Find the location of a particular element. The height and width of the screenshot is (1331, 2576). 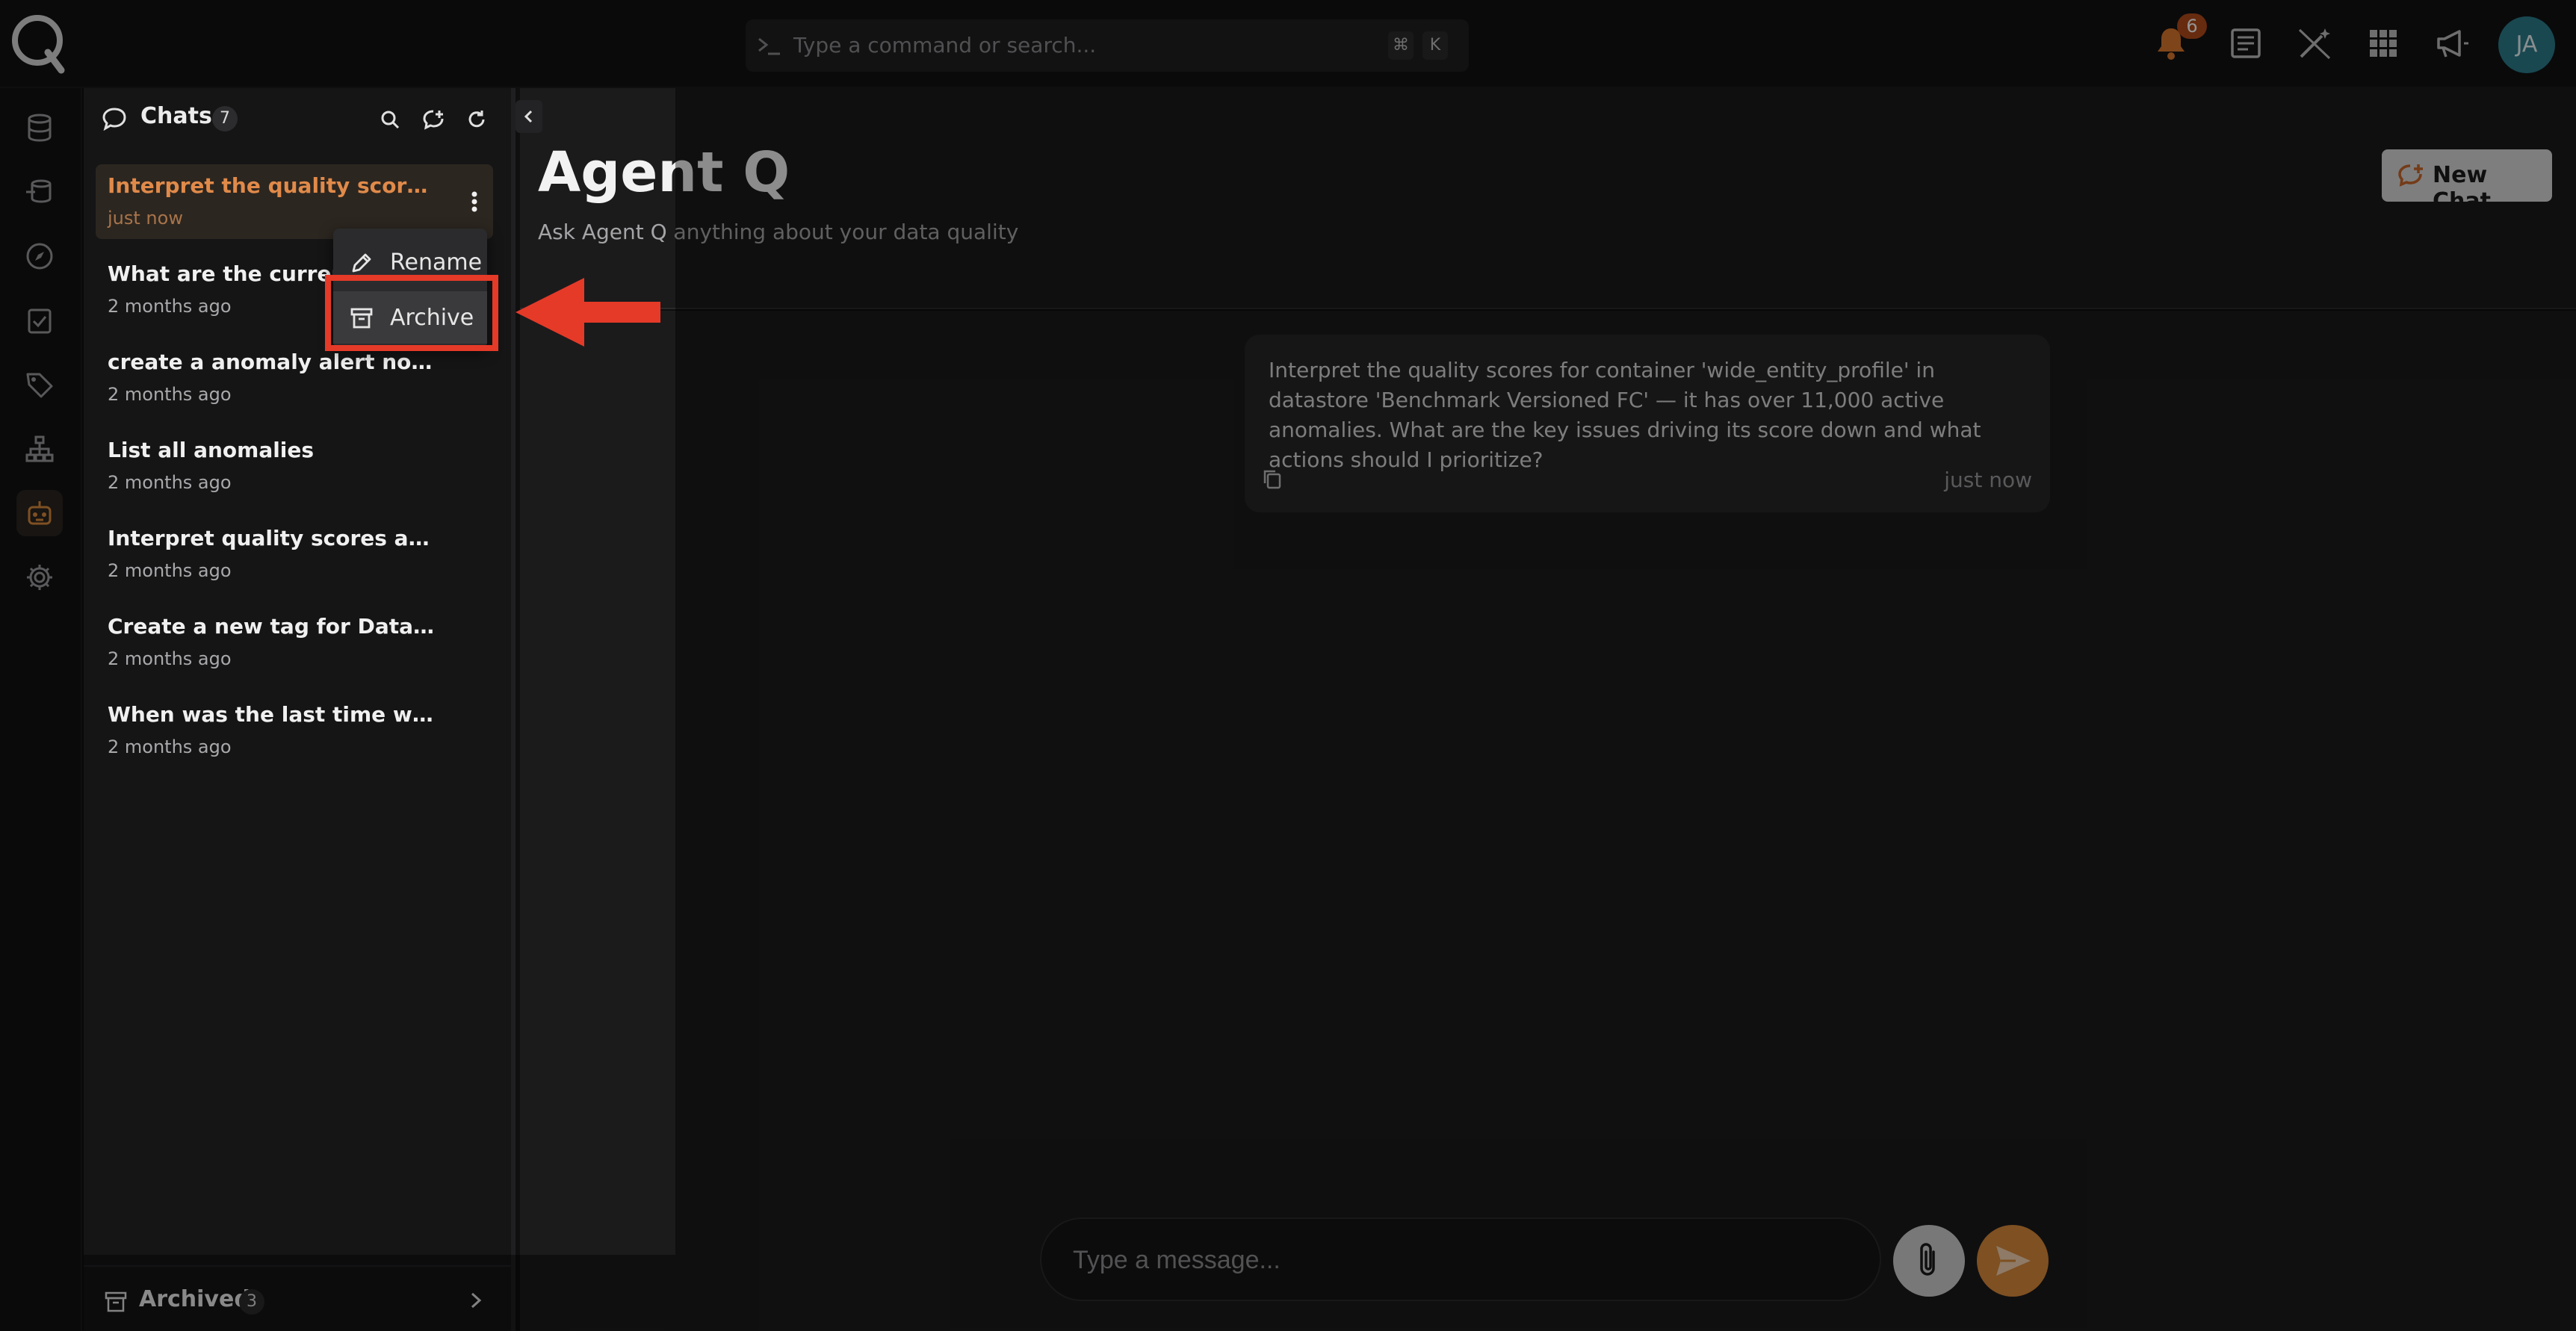

attach-file-button is located at coordinates (1929, 1261).